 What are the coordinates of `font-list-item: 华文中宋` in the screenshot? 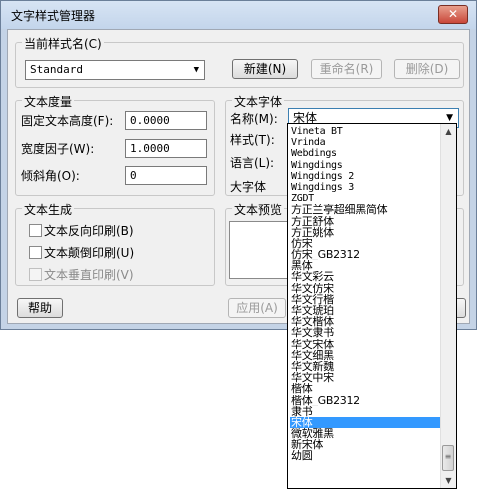 It's located at (366, 377).